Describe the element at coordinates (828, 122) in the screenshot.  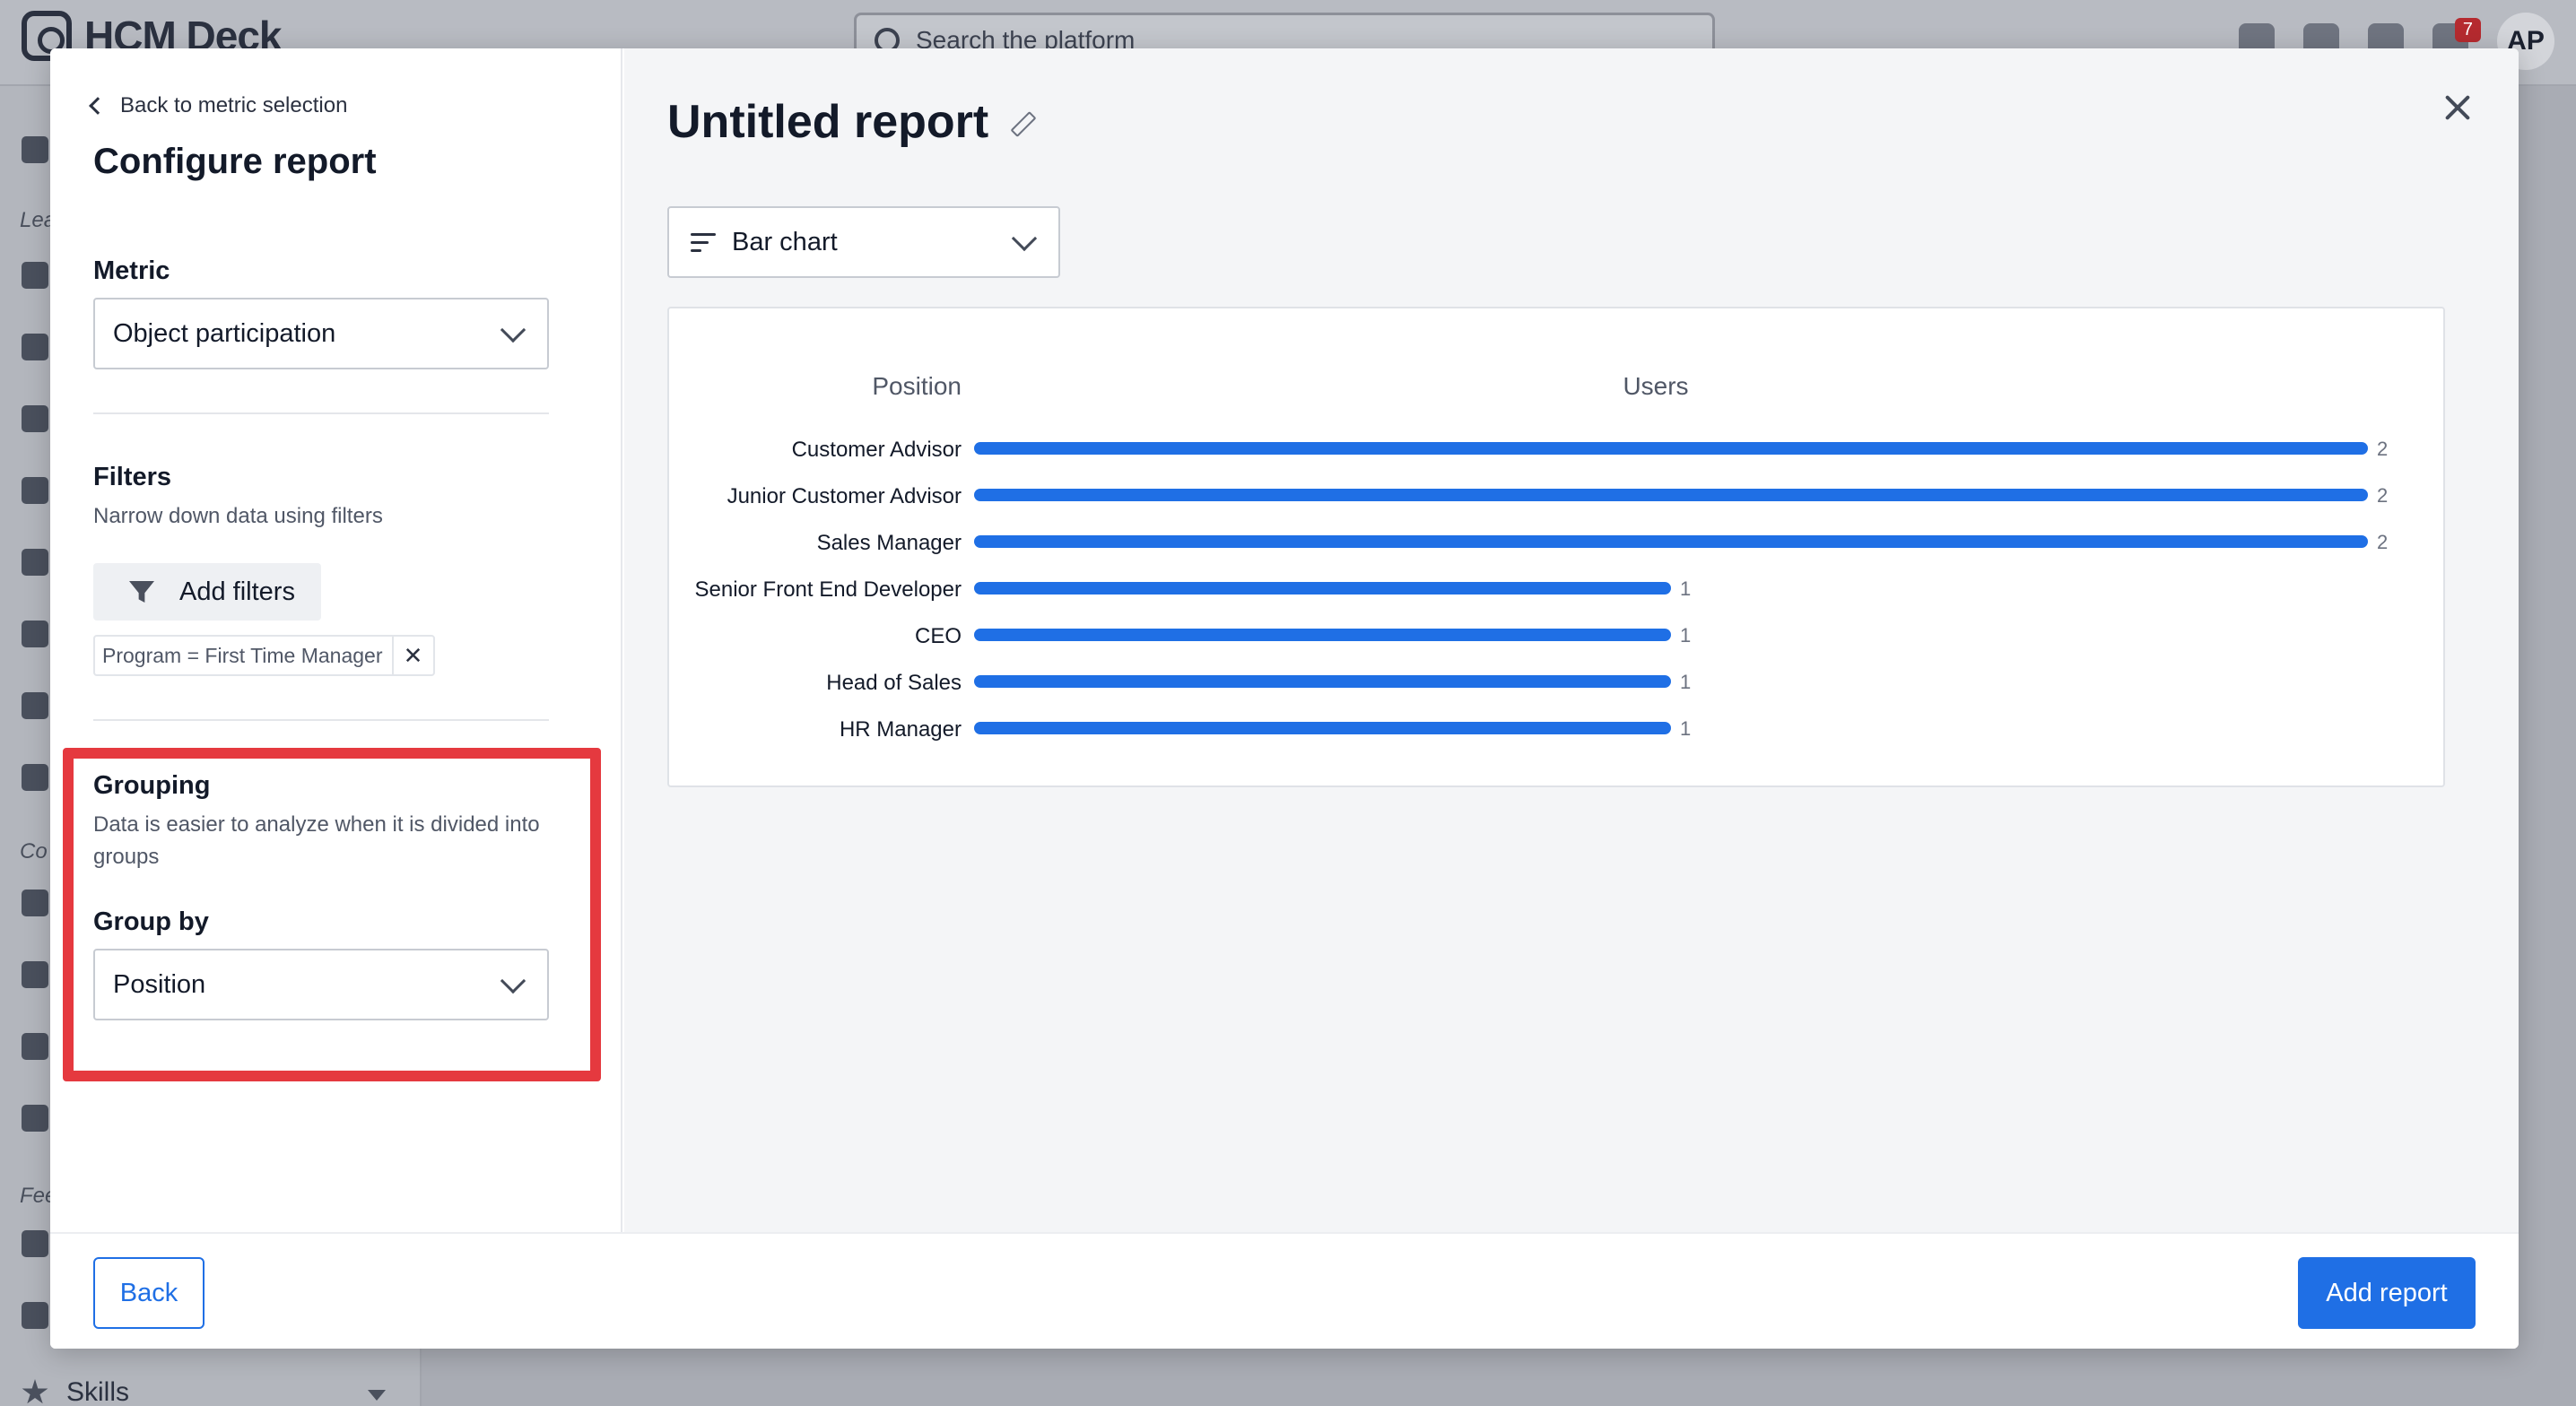
I see `report-title-text: Untitled report` at that location.